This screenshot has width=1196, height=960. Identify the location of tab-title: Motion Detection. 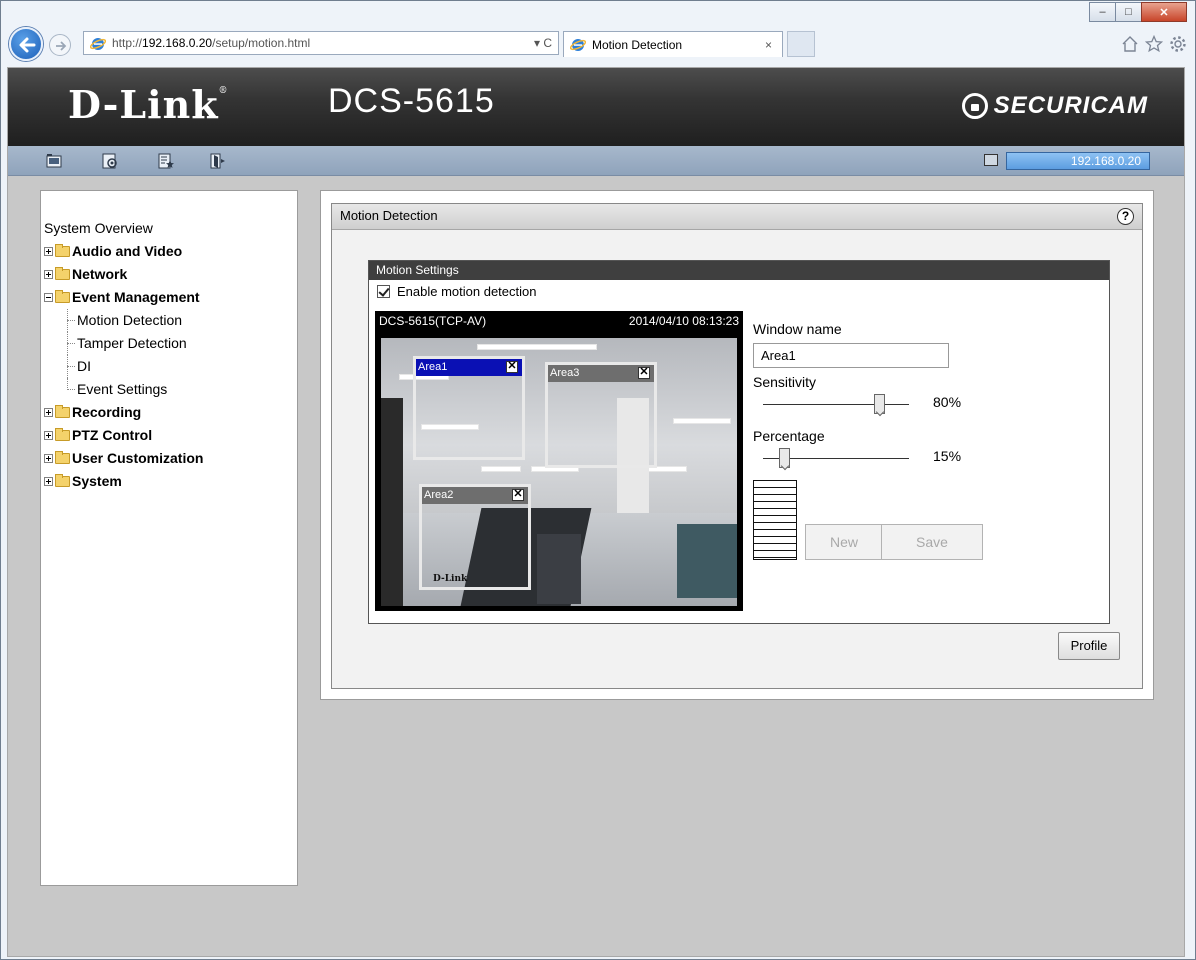
(637, 45).